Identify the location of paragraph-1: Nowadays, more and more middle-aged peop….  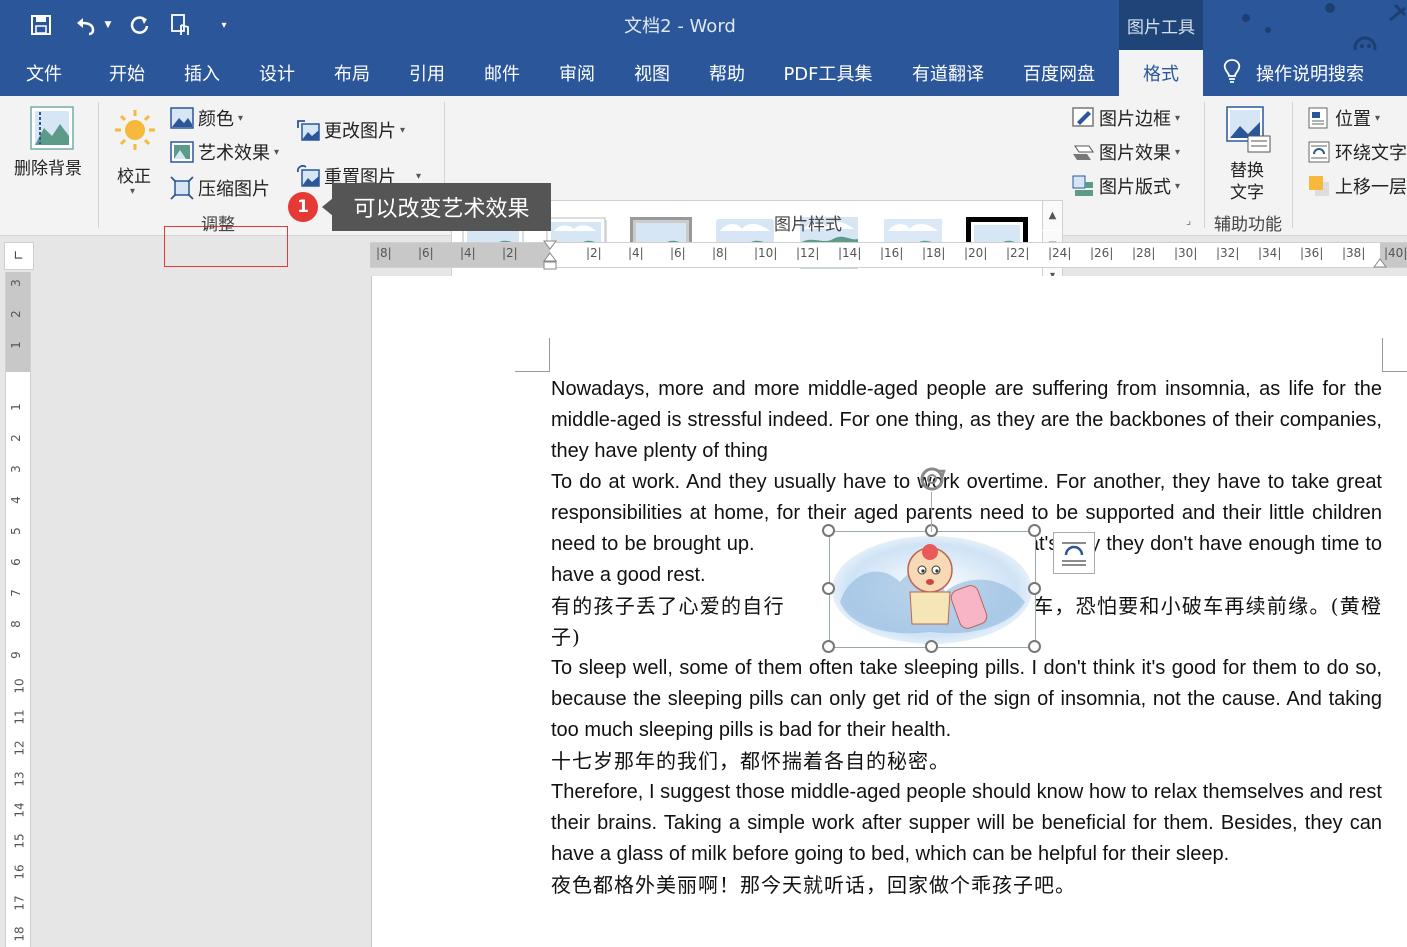
(966, 420).